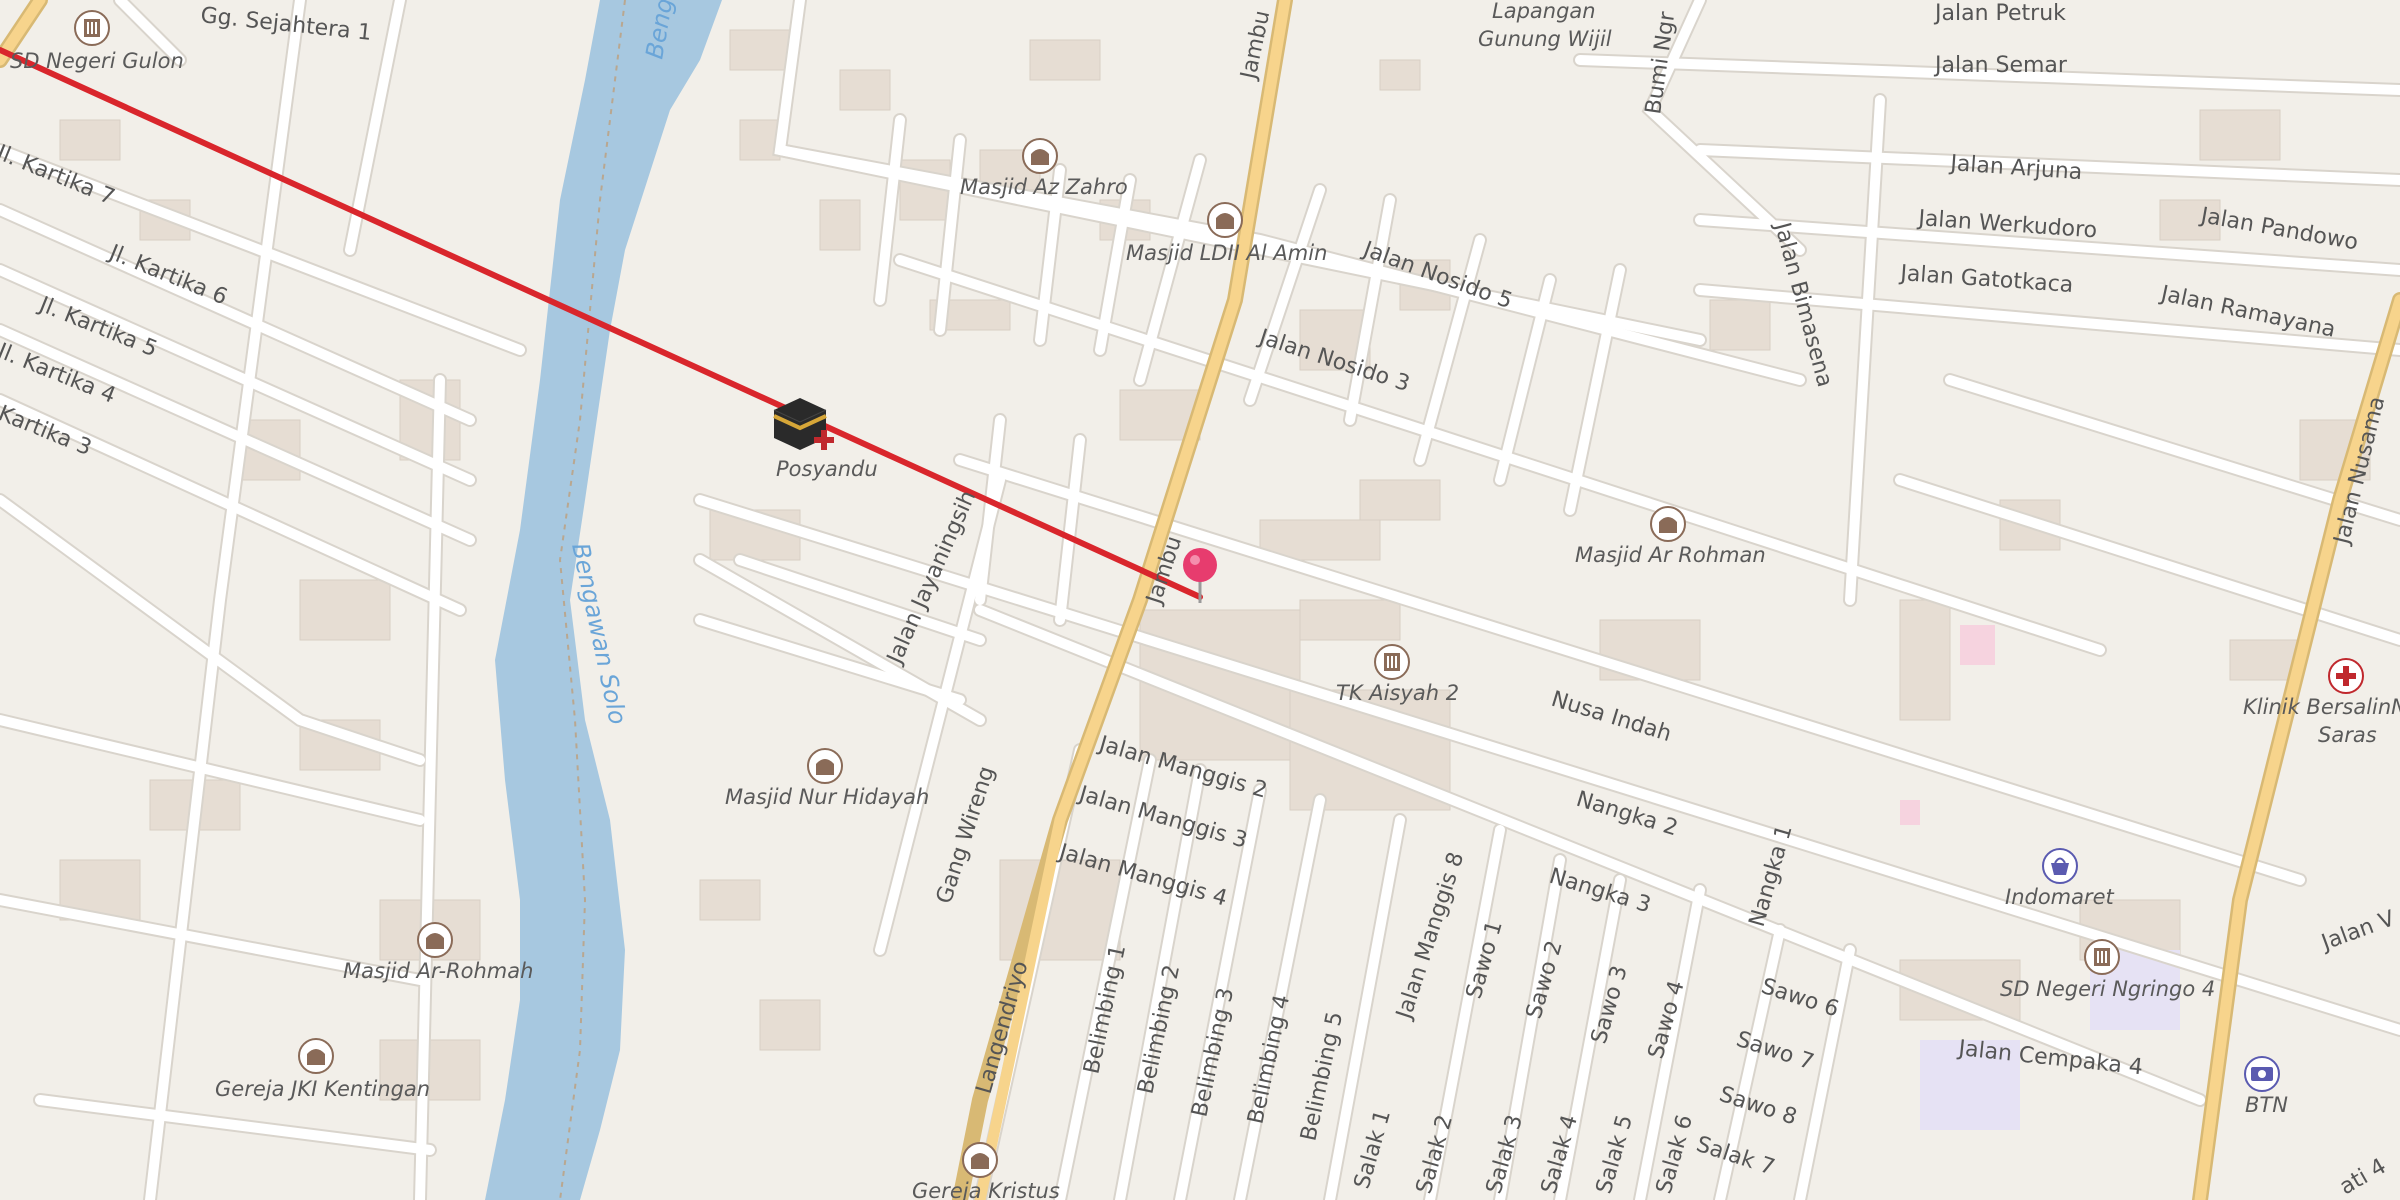  I want to click on poi-label: SD Negeri Ngringo 4, so click(2107, 989).